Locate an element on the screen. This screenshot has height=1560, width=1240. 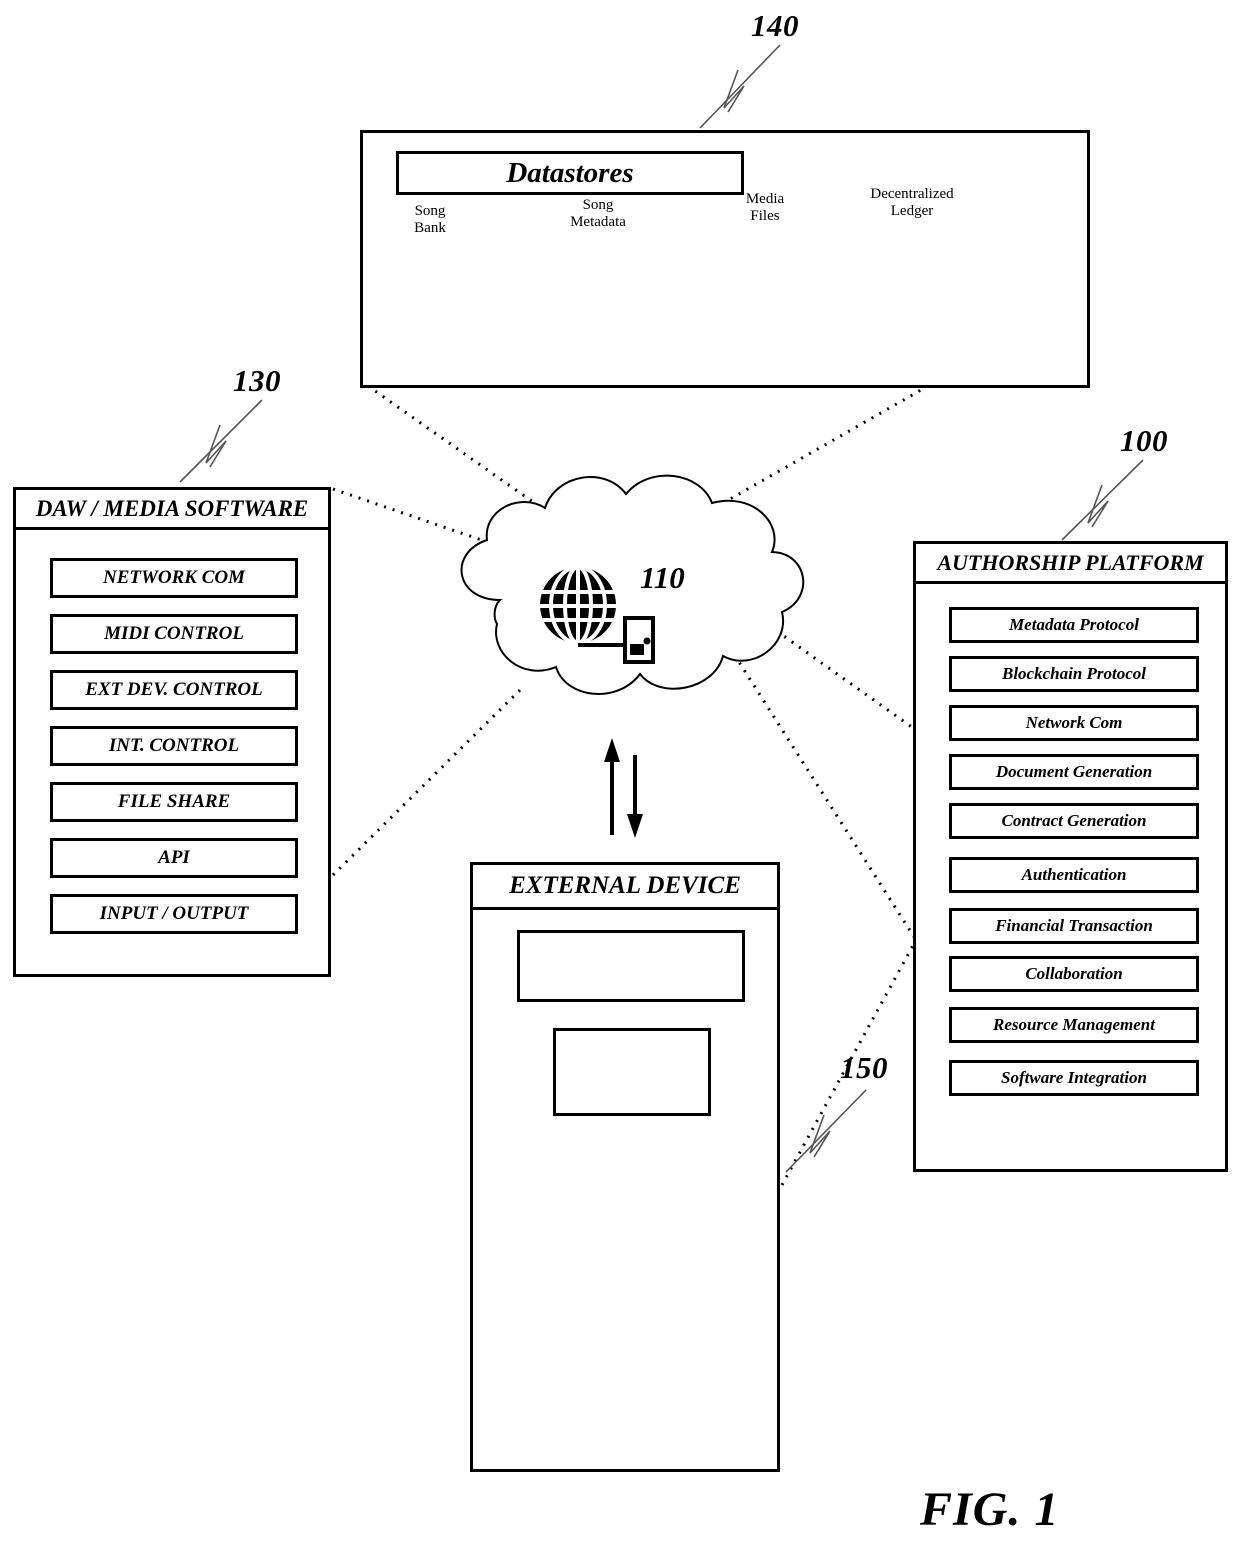
server-node-icon is located at coordinates (616, 640).